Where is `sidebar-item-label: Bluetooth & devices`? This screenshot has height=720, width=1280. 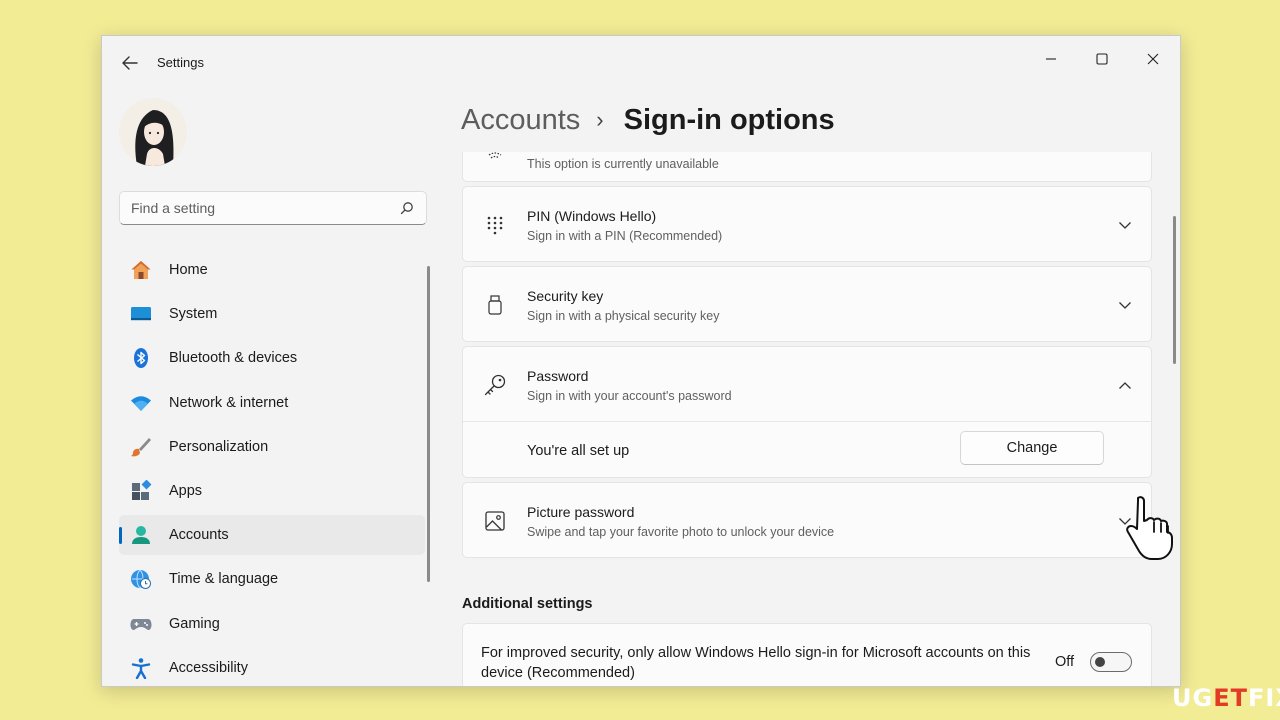 sidebar-item-label: Bluetooth & devices is located at coordinates (233, 358).